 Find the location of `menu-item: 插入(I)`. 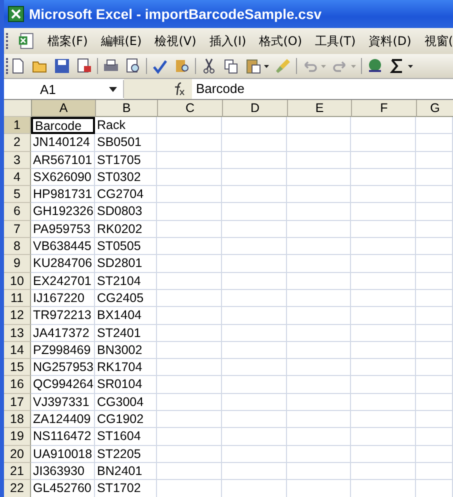

menu-item: 插入(I) is located at coordinates (227, 41).